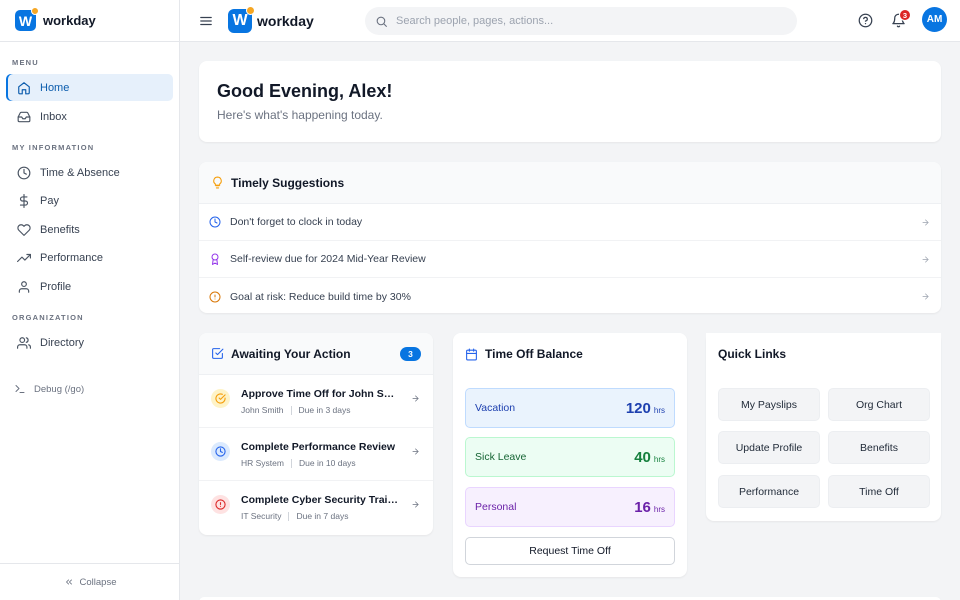 The height and width of the screenshot is (600, 960). What do you see at coordinates (24, 200) in the screenshot?
I see `dollar-icon` at bounding box center [24, 200].